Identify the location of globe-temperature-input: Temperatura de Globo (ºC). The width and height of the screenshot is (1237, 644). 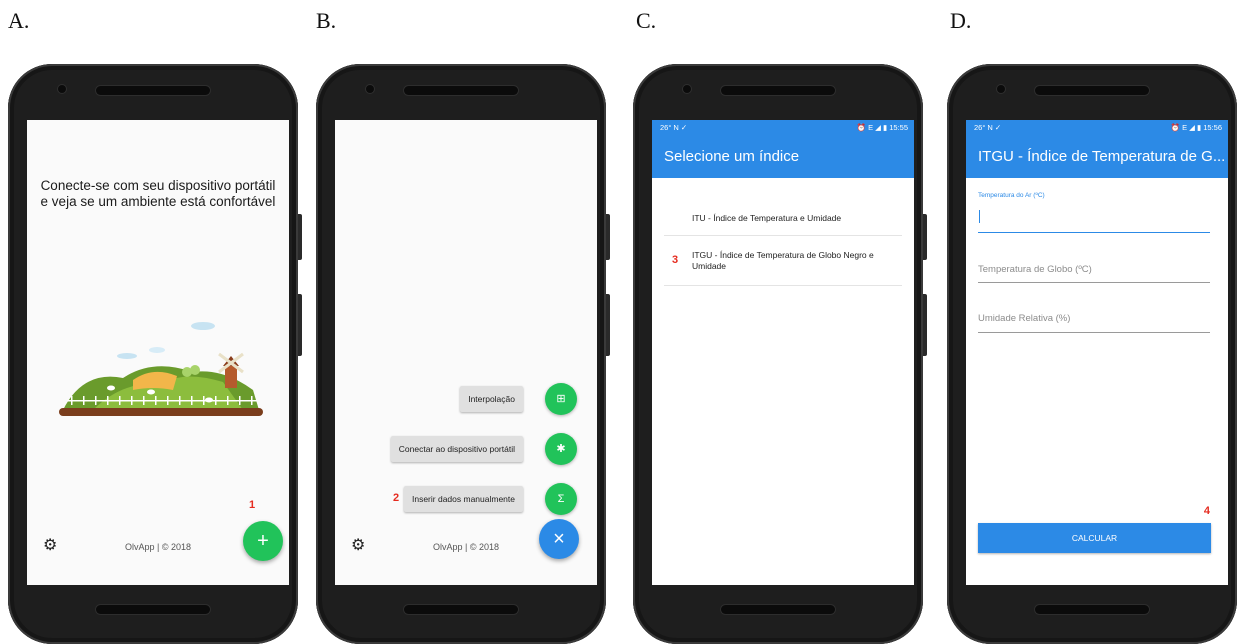
(1094, 269).